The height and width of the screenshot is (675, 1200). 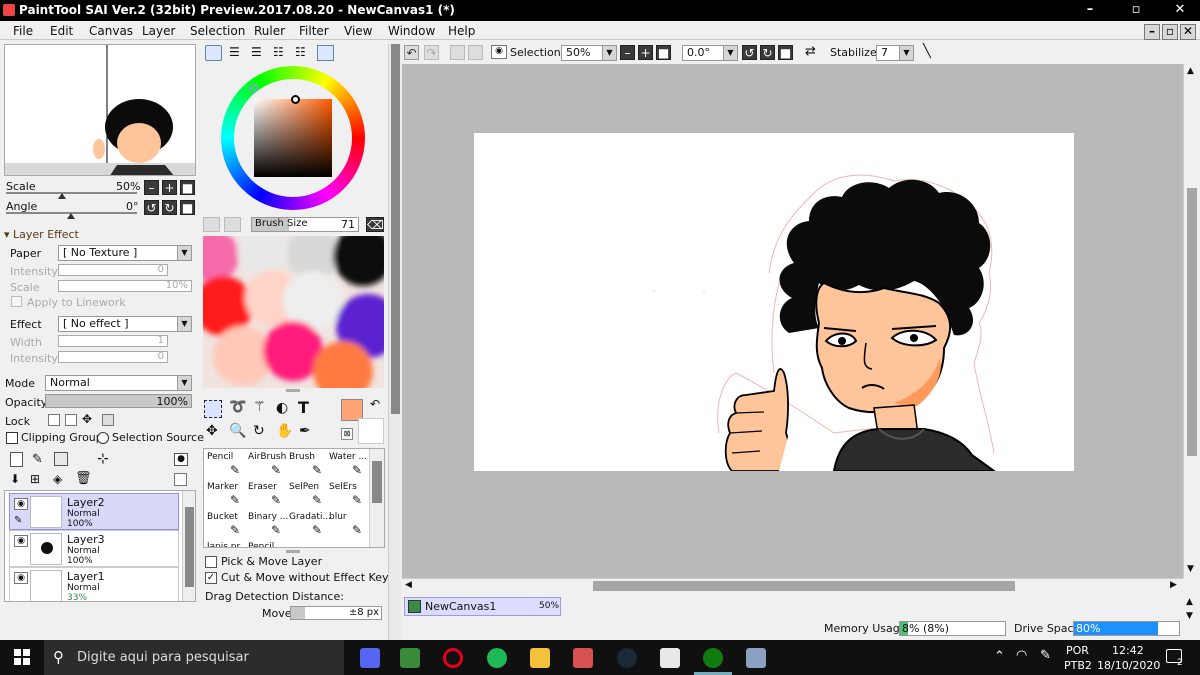 I want to click on inner-close-button: ✕, so click(x=1188, y=32).